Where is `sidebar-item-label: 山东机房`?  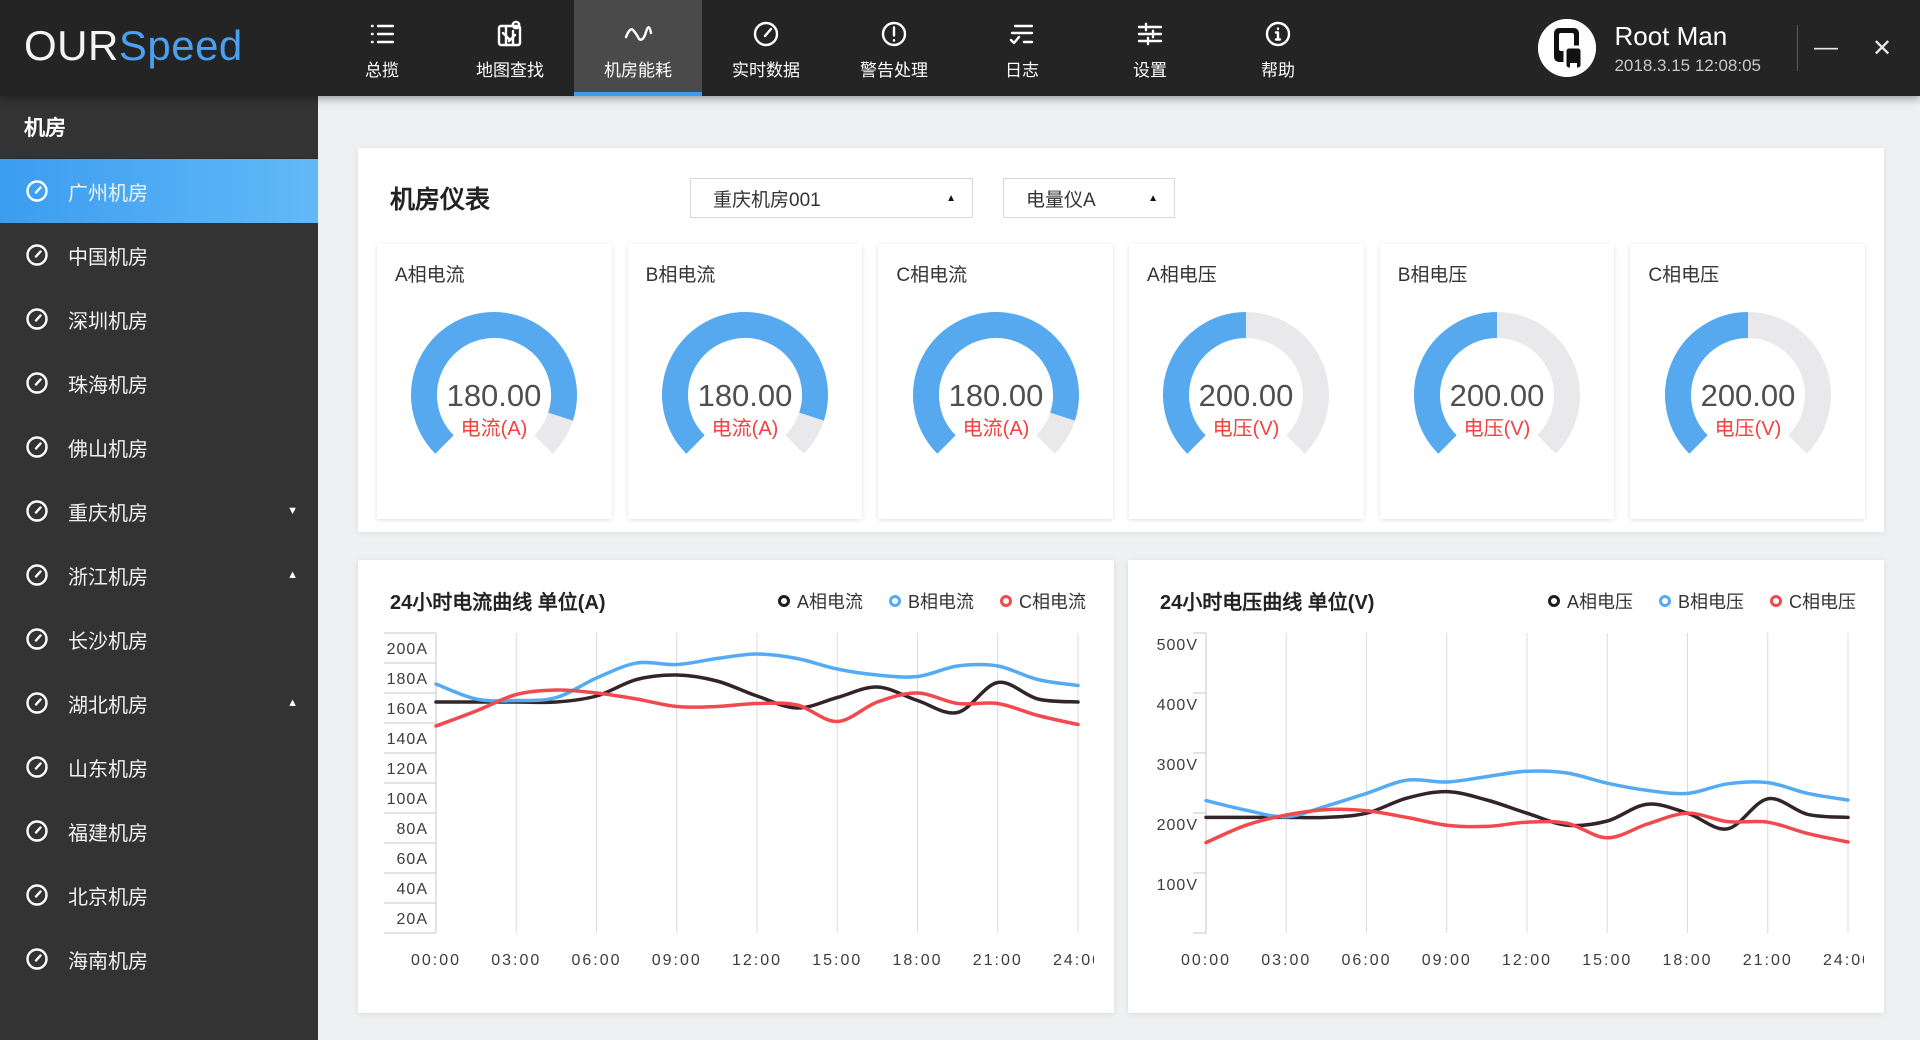
sidebar-item-label: 山东机房 is located at coordinates (108, 769).